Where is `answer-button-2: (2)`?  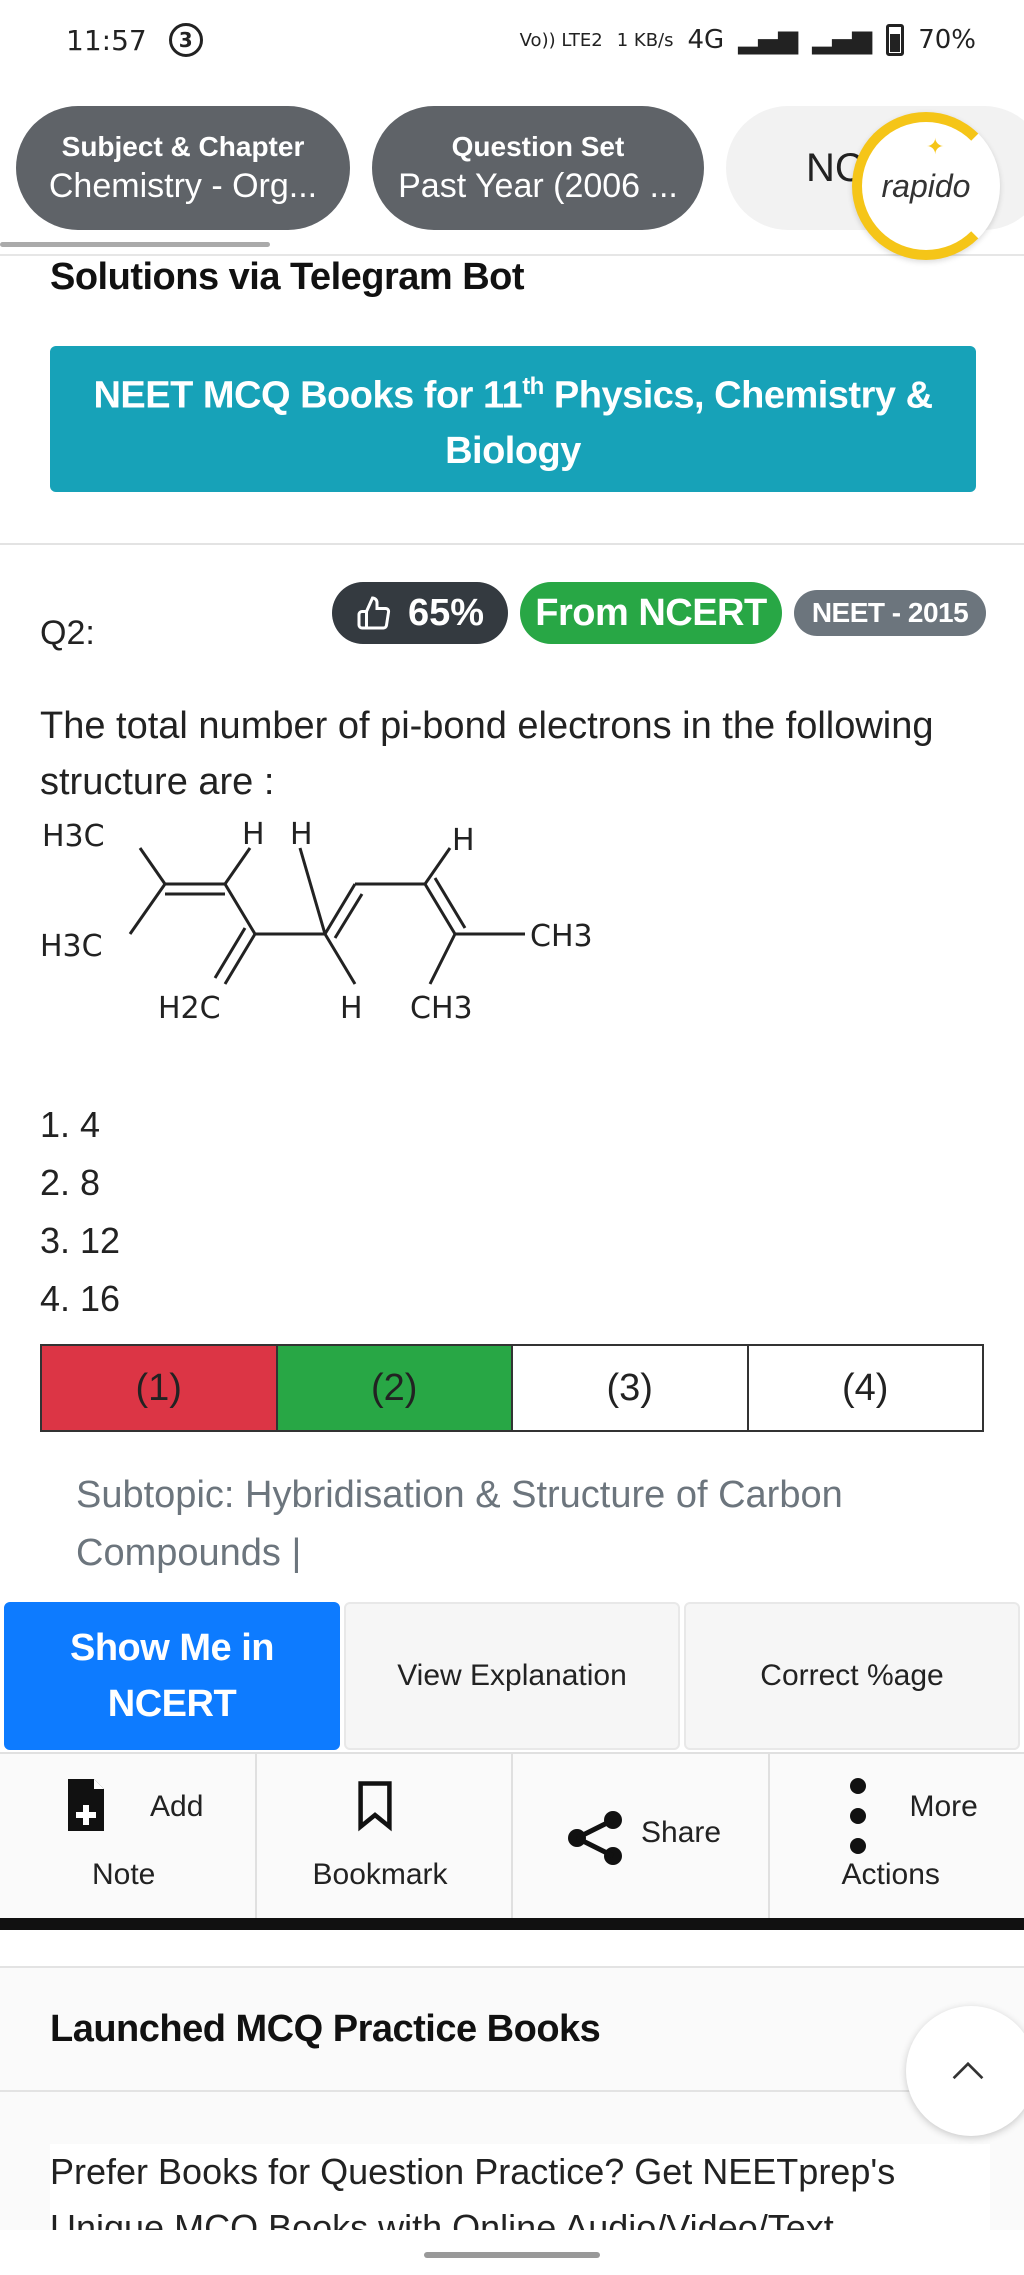 answer-button-2: (2) is located at coordinates (395, 1388).